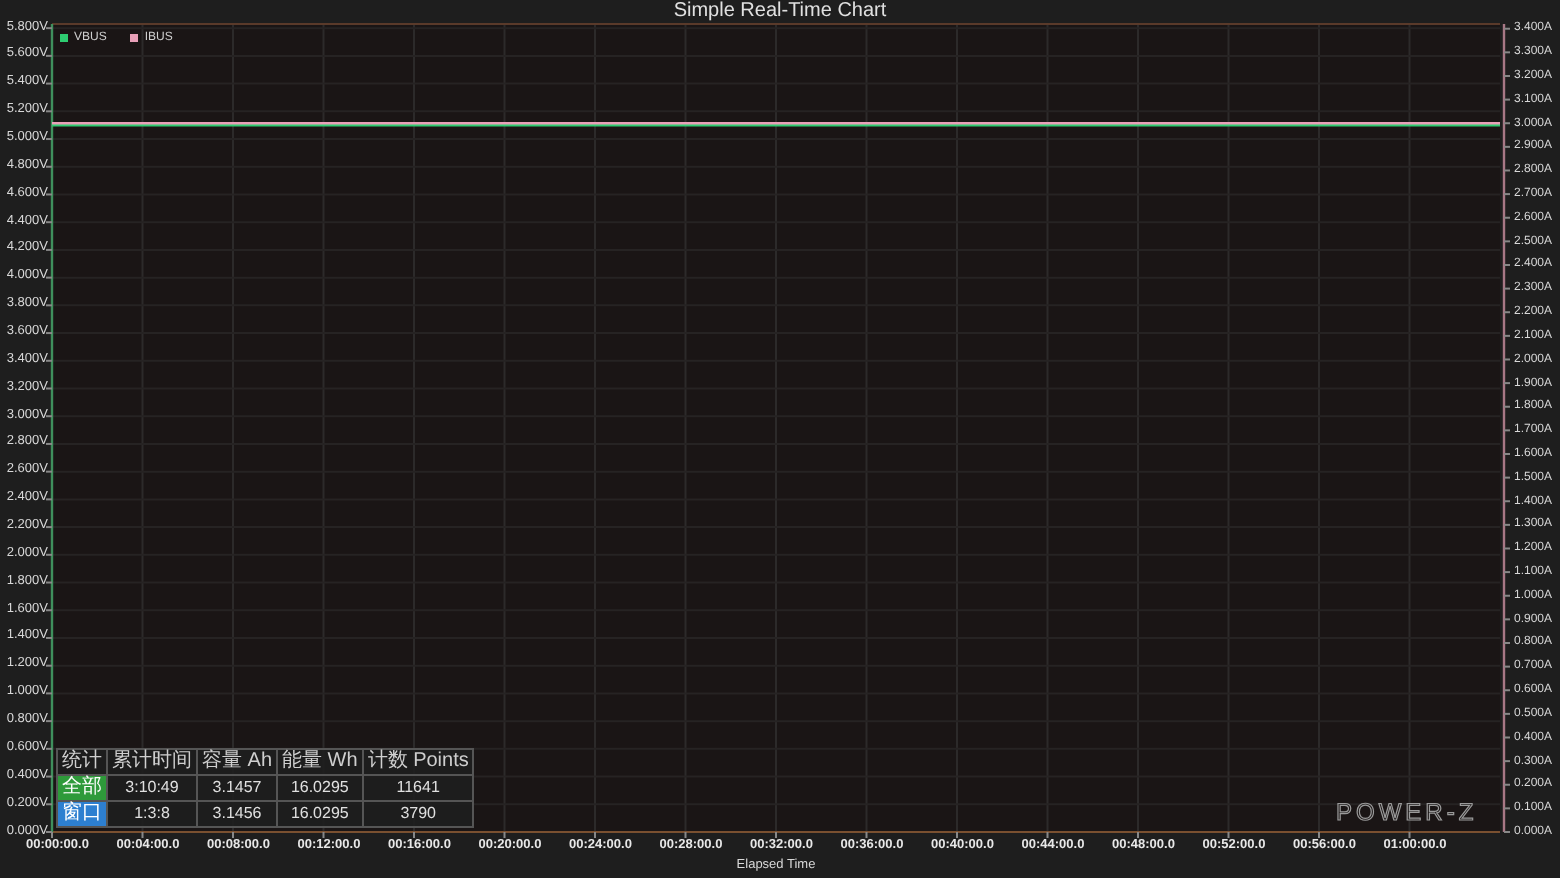  What do you see at coordinates (152, 814) in the screenshot?
I see `table-cell: 1:3:8` at bounding box center [152, 814].